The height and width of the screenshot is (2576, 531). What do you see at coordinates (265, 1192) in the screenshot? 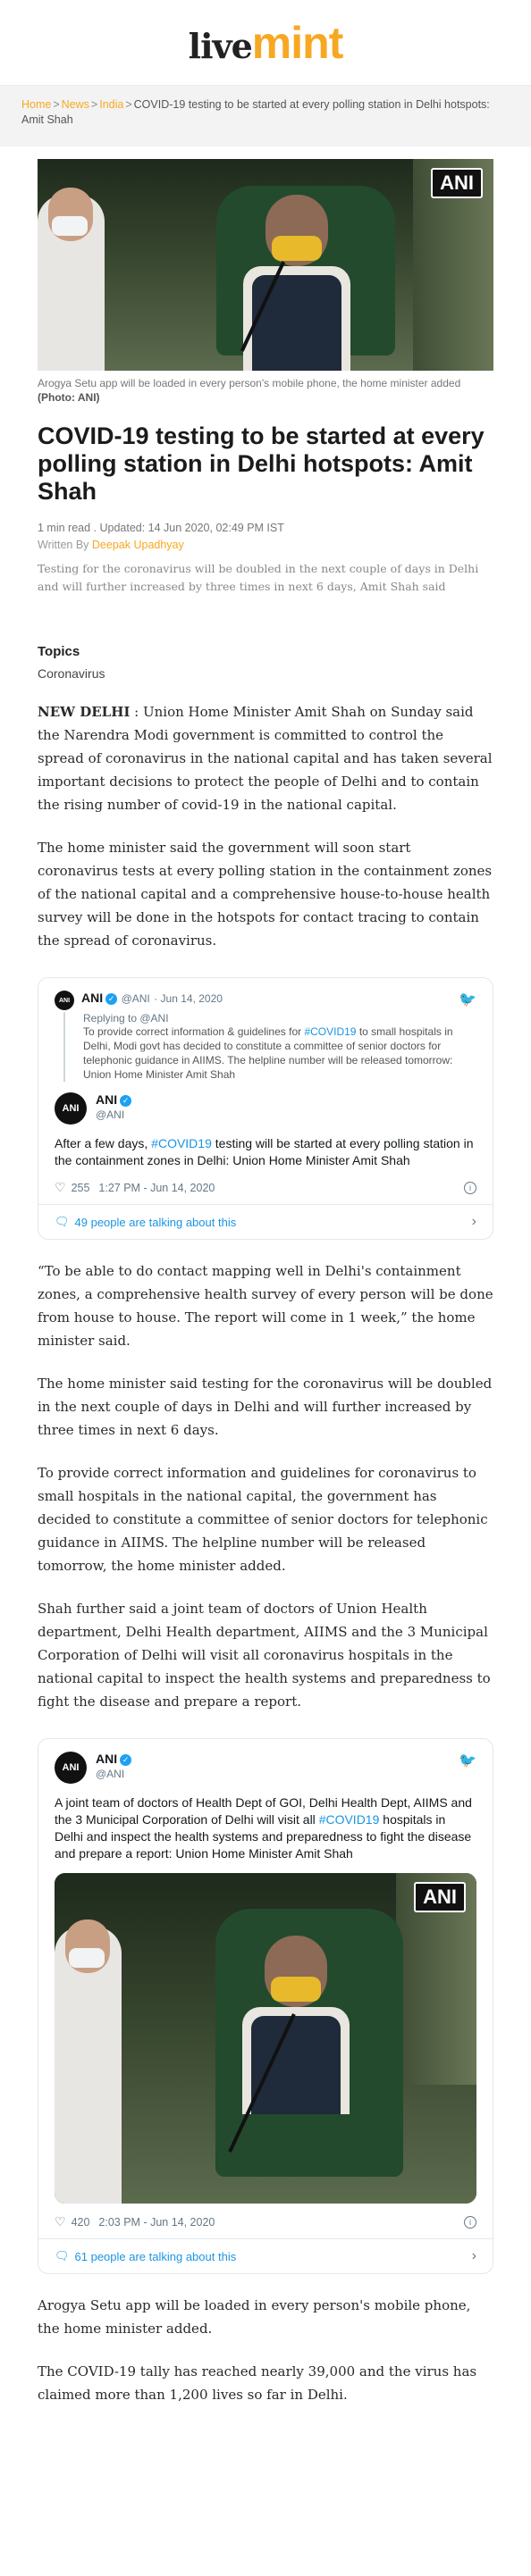
I see `tweet-stats: ♡ 255 1:27 PM - Jun 14, 2020 i` at bounding box center [265, 1192].